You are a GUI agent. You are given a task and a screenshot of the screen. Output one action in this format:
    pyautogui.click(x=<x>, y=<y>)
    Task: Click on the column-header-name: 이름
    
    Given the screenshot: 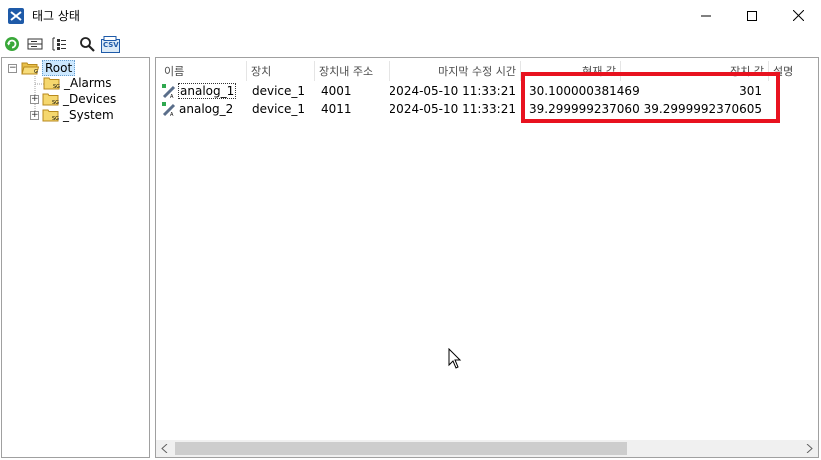 What is the action you would take?
    pyautogui.click(x=203, y=71)
    